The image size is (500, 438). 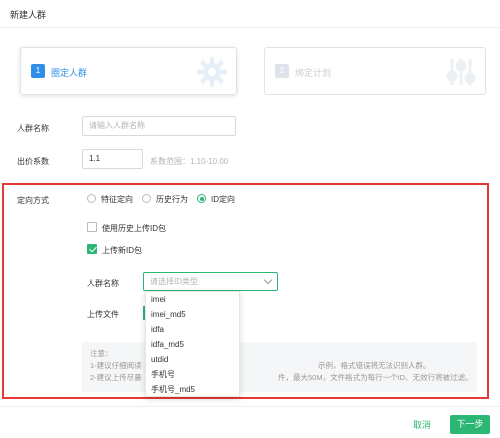 What do you see at coordinates (192, 314) in the screenshot?
I see `dropdown-option: imei_md5` at bounding box center [192, 314].